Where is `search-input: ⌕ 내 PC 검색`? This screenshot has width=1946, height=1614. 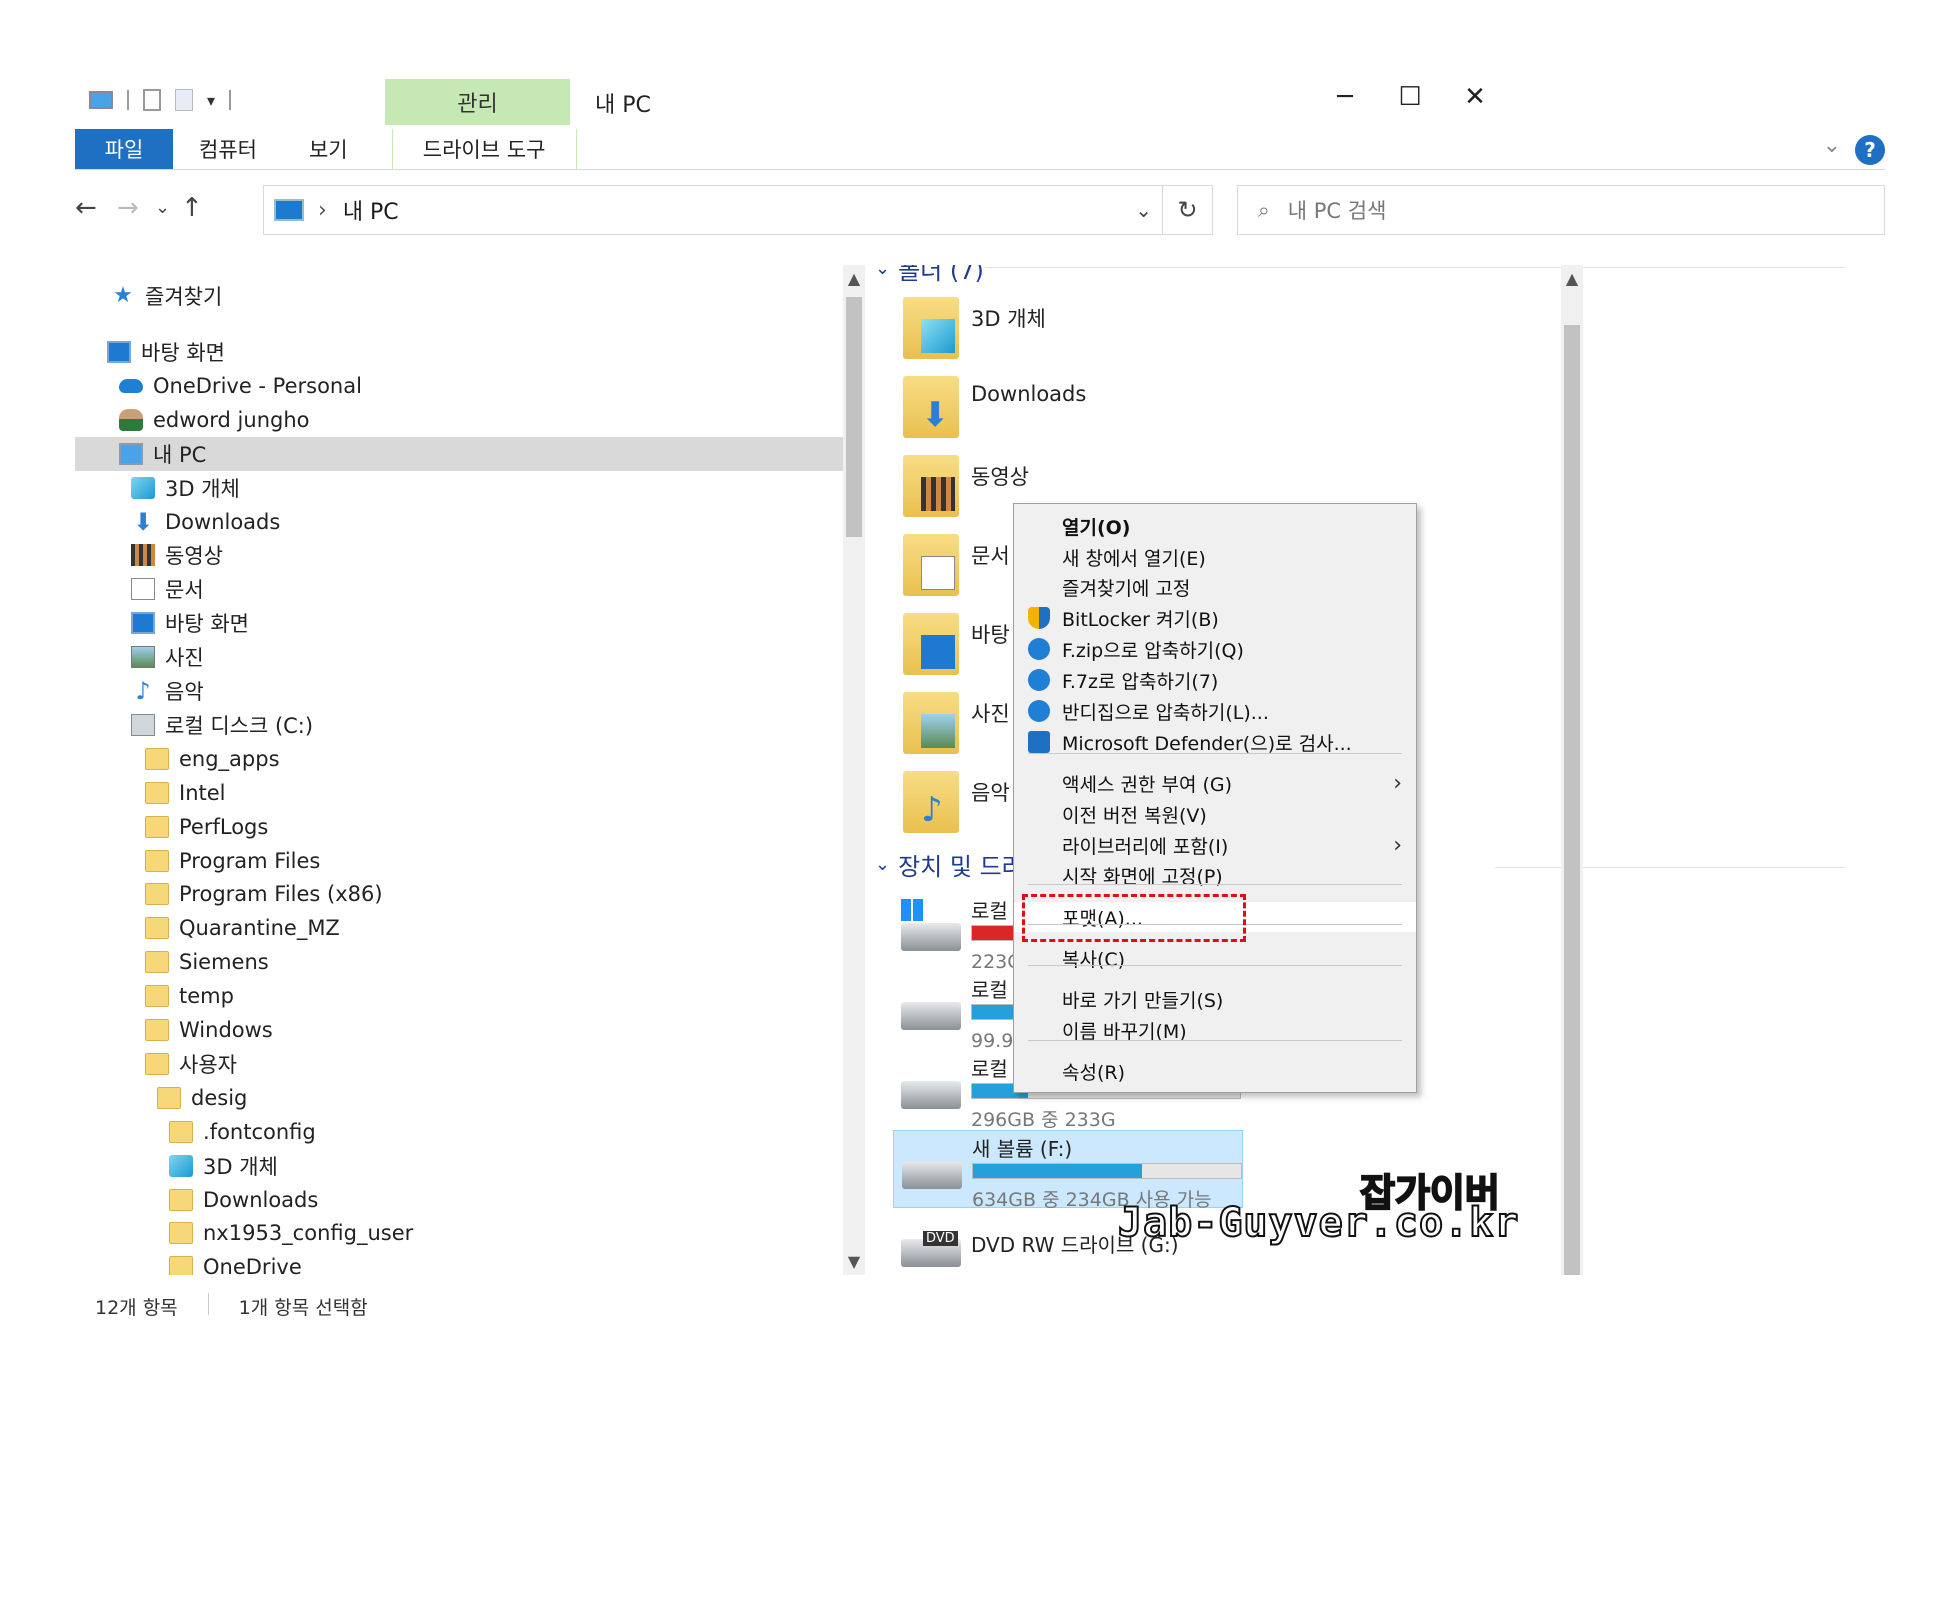
search-input: ⌕ 내 PC 검색 is located at coordinates (1561, 210).